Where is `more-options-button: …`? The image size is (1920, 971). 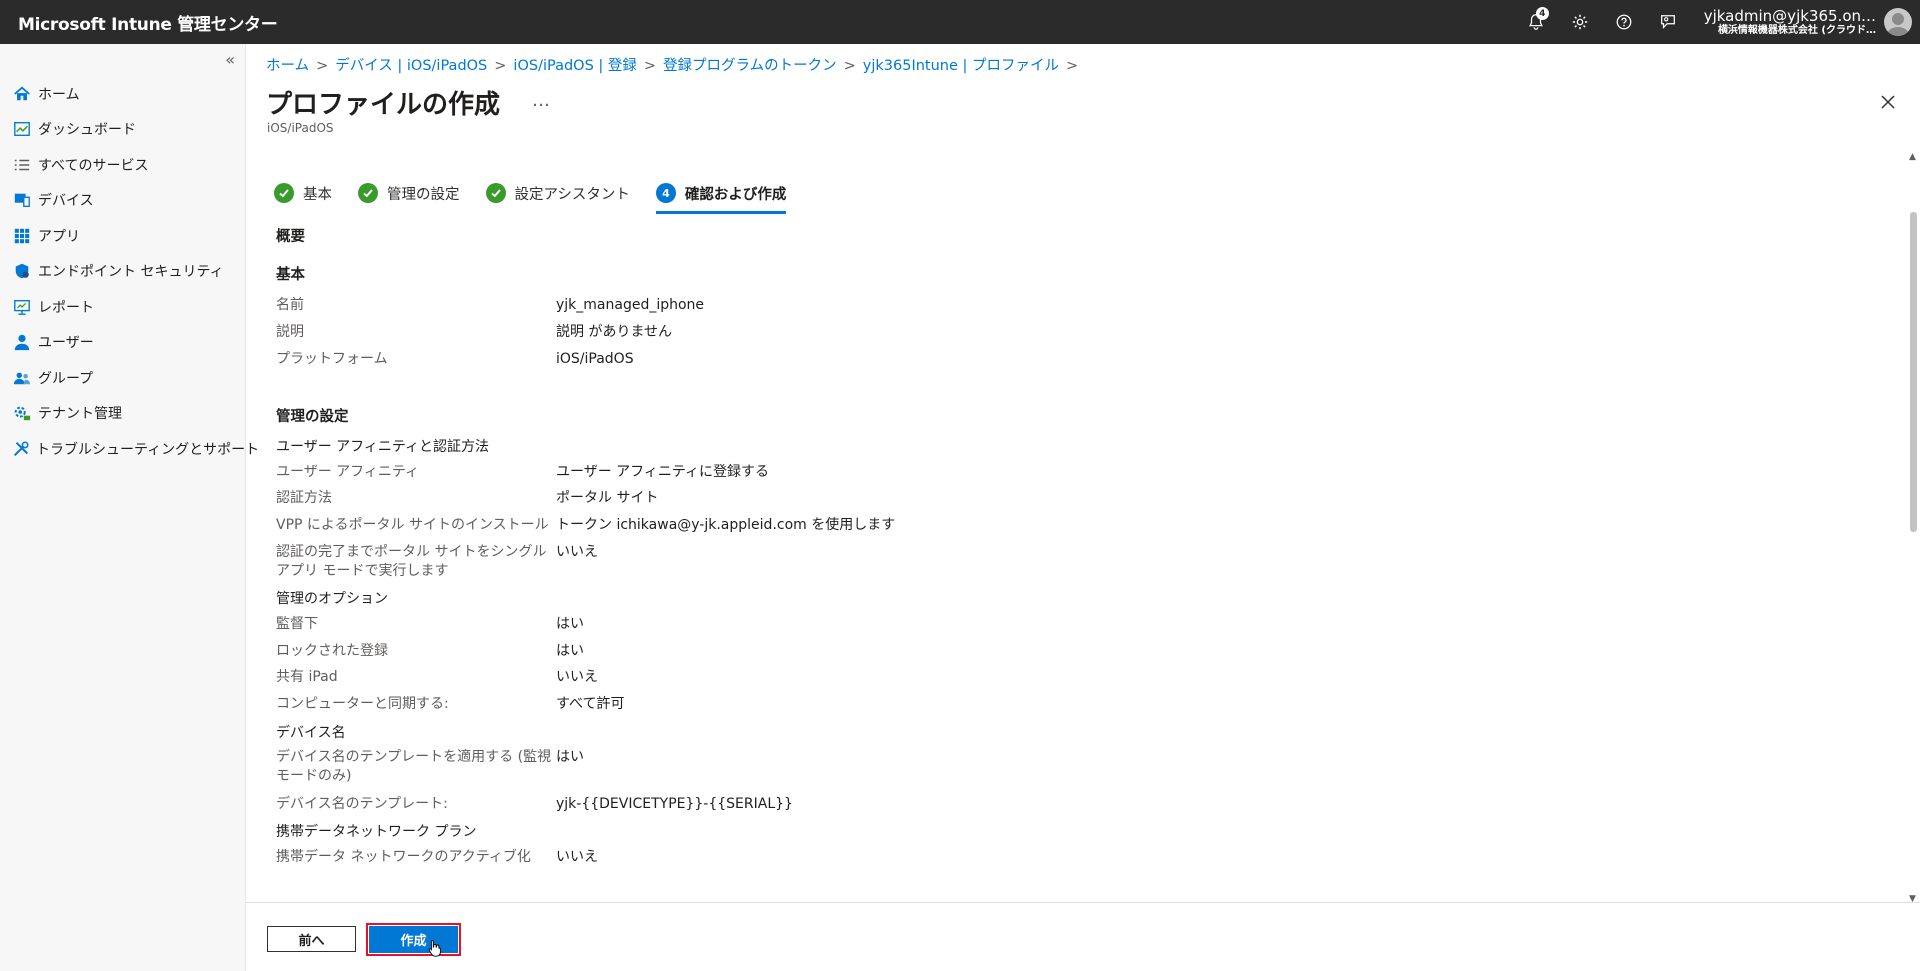 more-options-button: … is located at coordinates (541, 100).